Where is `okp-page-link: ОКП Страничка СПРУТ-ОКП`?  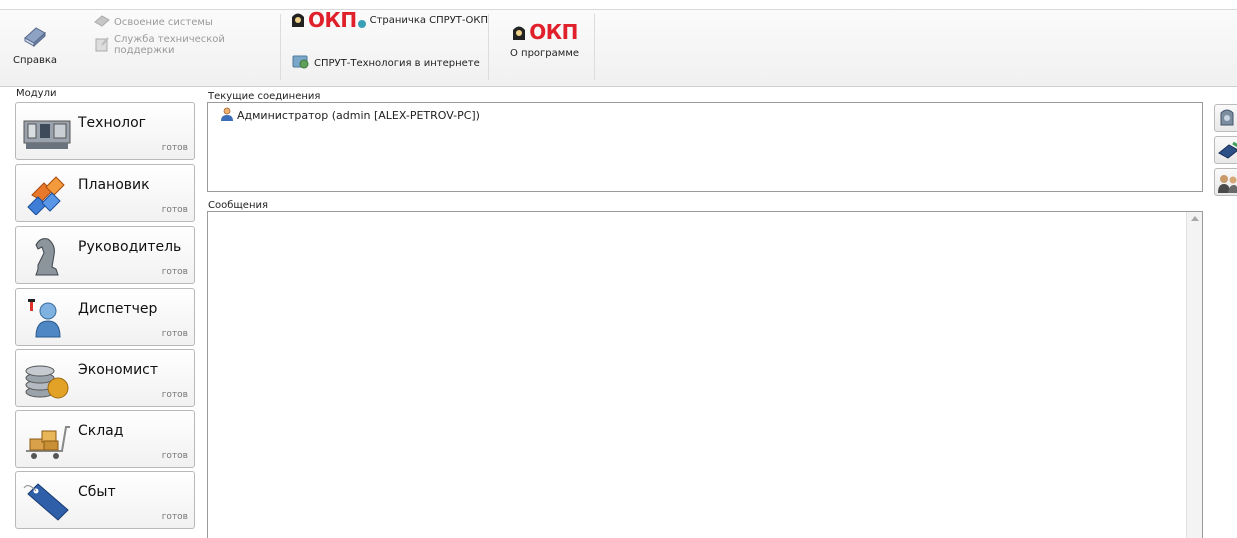
okp-page-link: ОКП Страничка СПРУТ-ОКП is located at coordinates (389, 19).